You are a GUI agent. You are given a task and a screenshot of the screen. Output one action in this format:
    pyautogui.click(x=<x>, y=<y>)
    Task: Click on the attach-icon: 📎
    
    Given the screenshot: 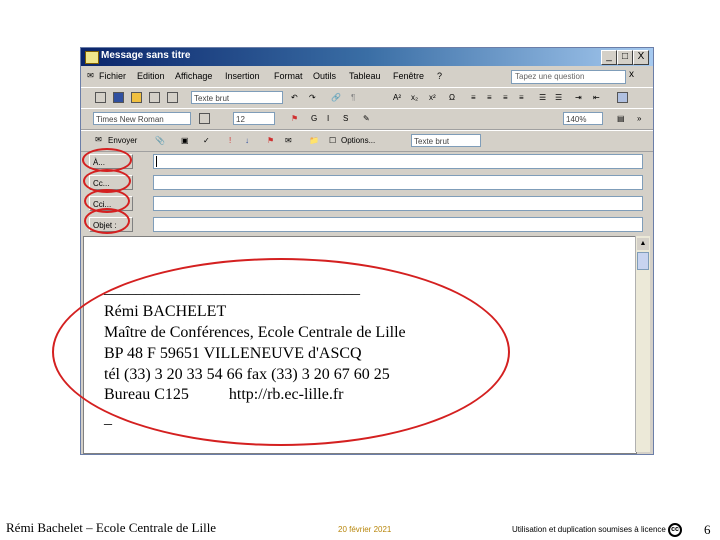 What is the action you would take?
    pyautogui.click(x=160, y=140)
    